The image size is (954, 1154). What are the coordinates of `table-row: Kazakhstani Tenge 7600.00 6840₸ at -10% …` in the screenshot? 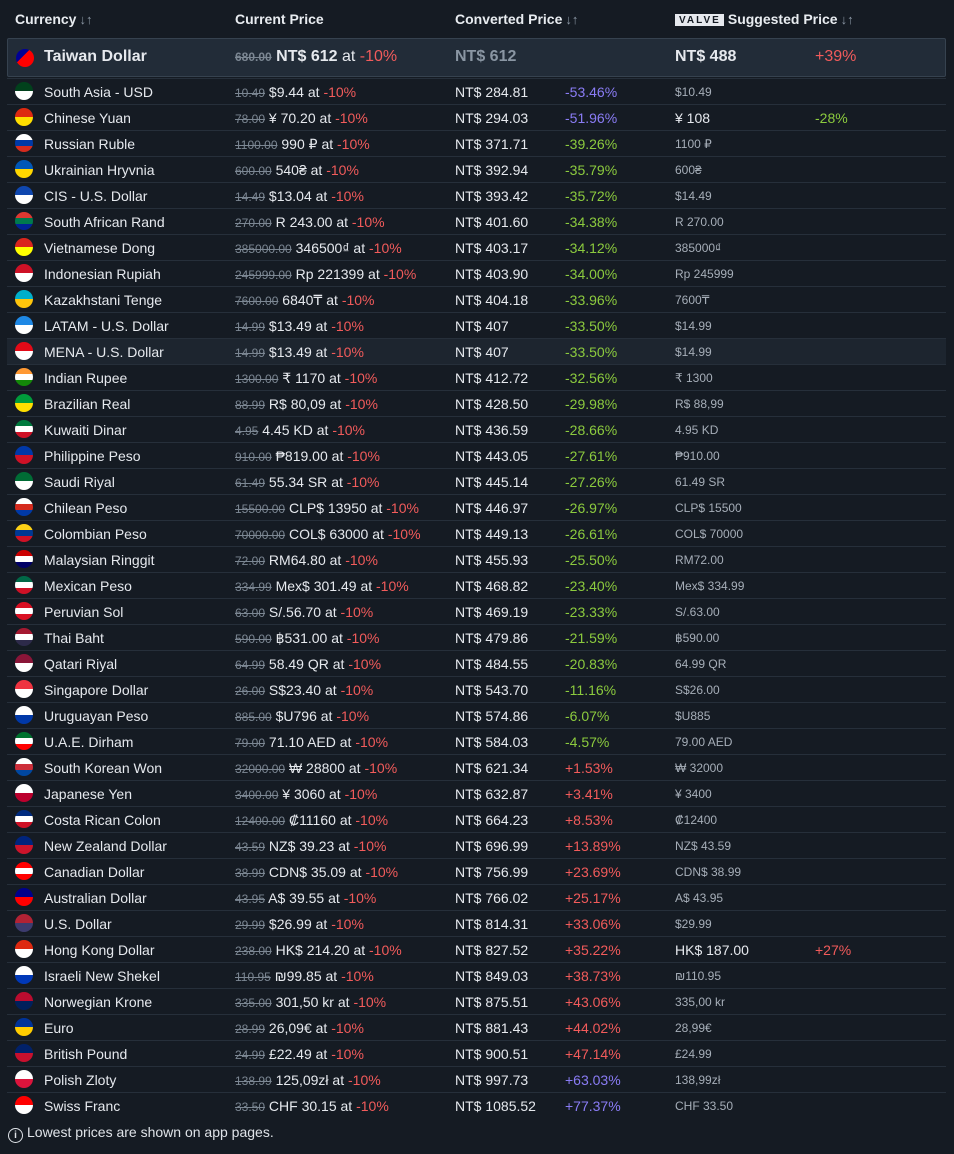 It's located at (476, 299).